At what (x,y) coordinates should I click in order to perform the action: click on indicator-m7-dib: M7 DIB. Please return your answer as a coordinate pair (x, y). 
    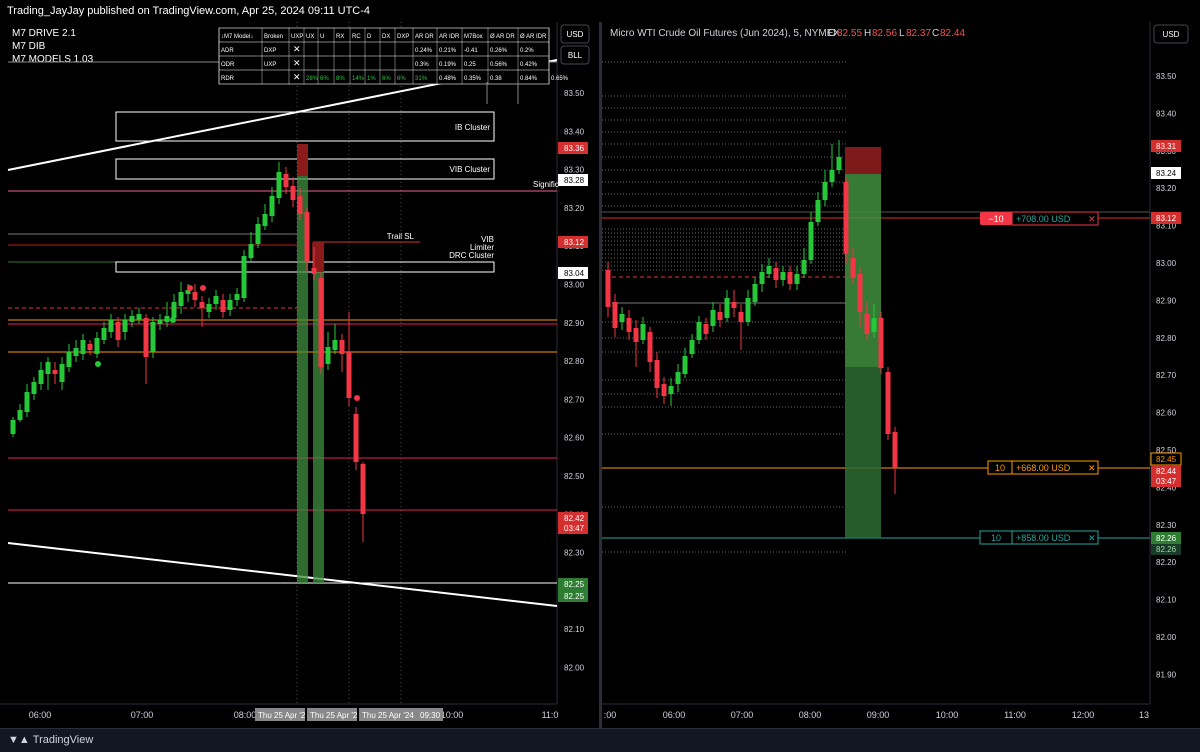
    Looking at the image, I should click on (29, 46).